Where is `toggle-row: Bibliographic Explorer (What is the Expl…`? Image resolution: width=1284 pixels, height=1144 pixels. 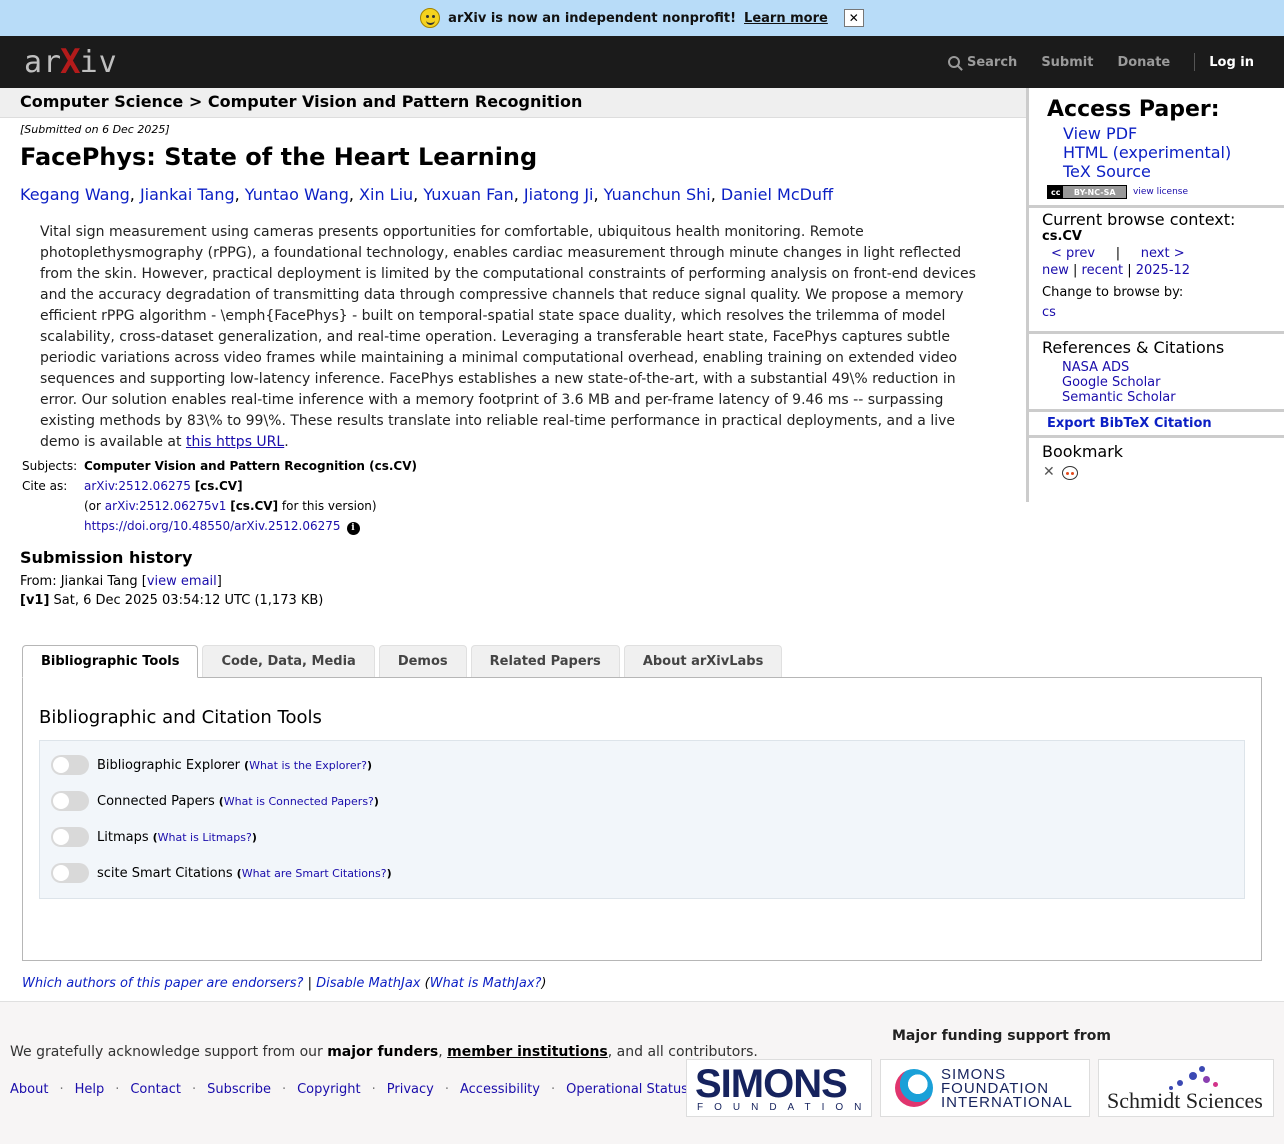 toggle-row: Bibliographic Explorer (What is the Expl… is located at coordinates (211, 765).